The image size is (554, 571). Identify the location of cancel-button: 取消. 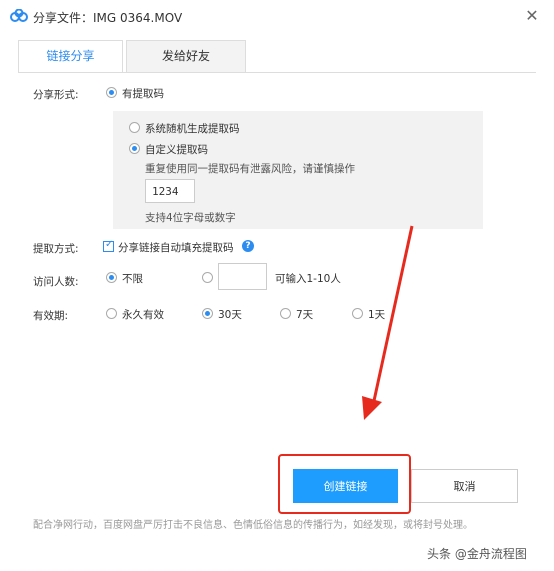
(464, 486).